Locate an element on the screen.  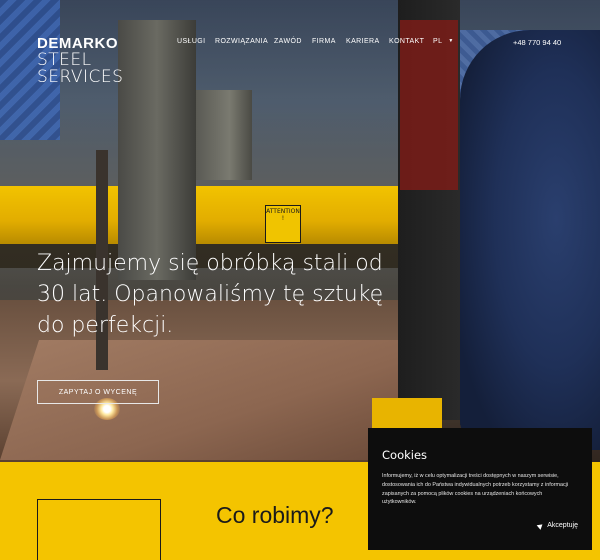
nav-item-rozwiazania: ROZWIĄZANIA is located at coordinates (241, 41).